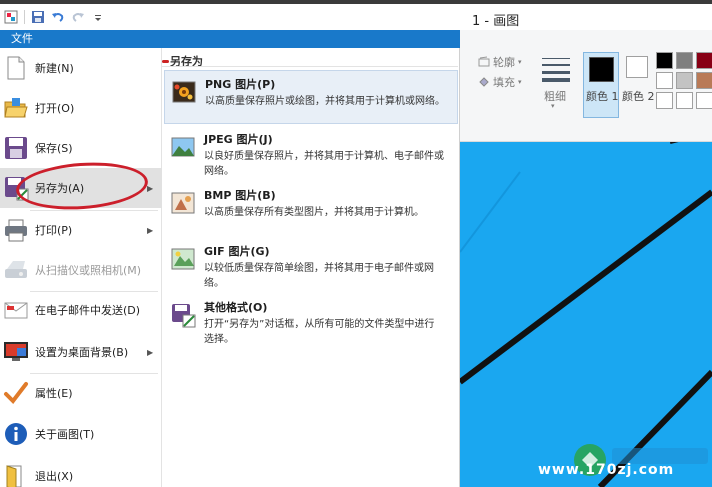  I want to click on menu-item-print: 打印(P) ▶, so click(81, 230).